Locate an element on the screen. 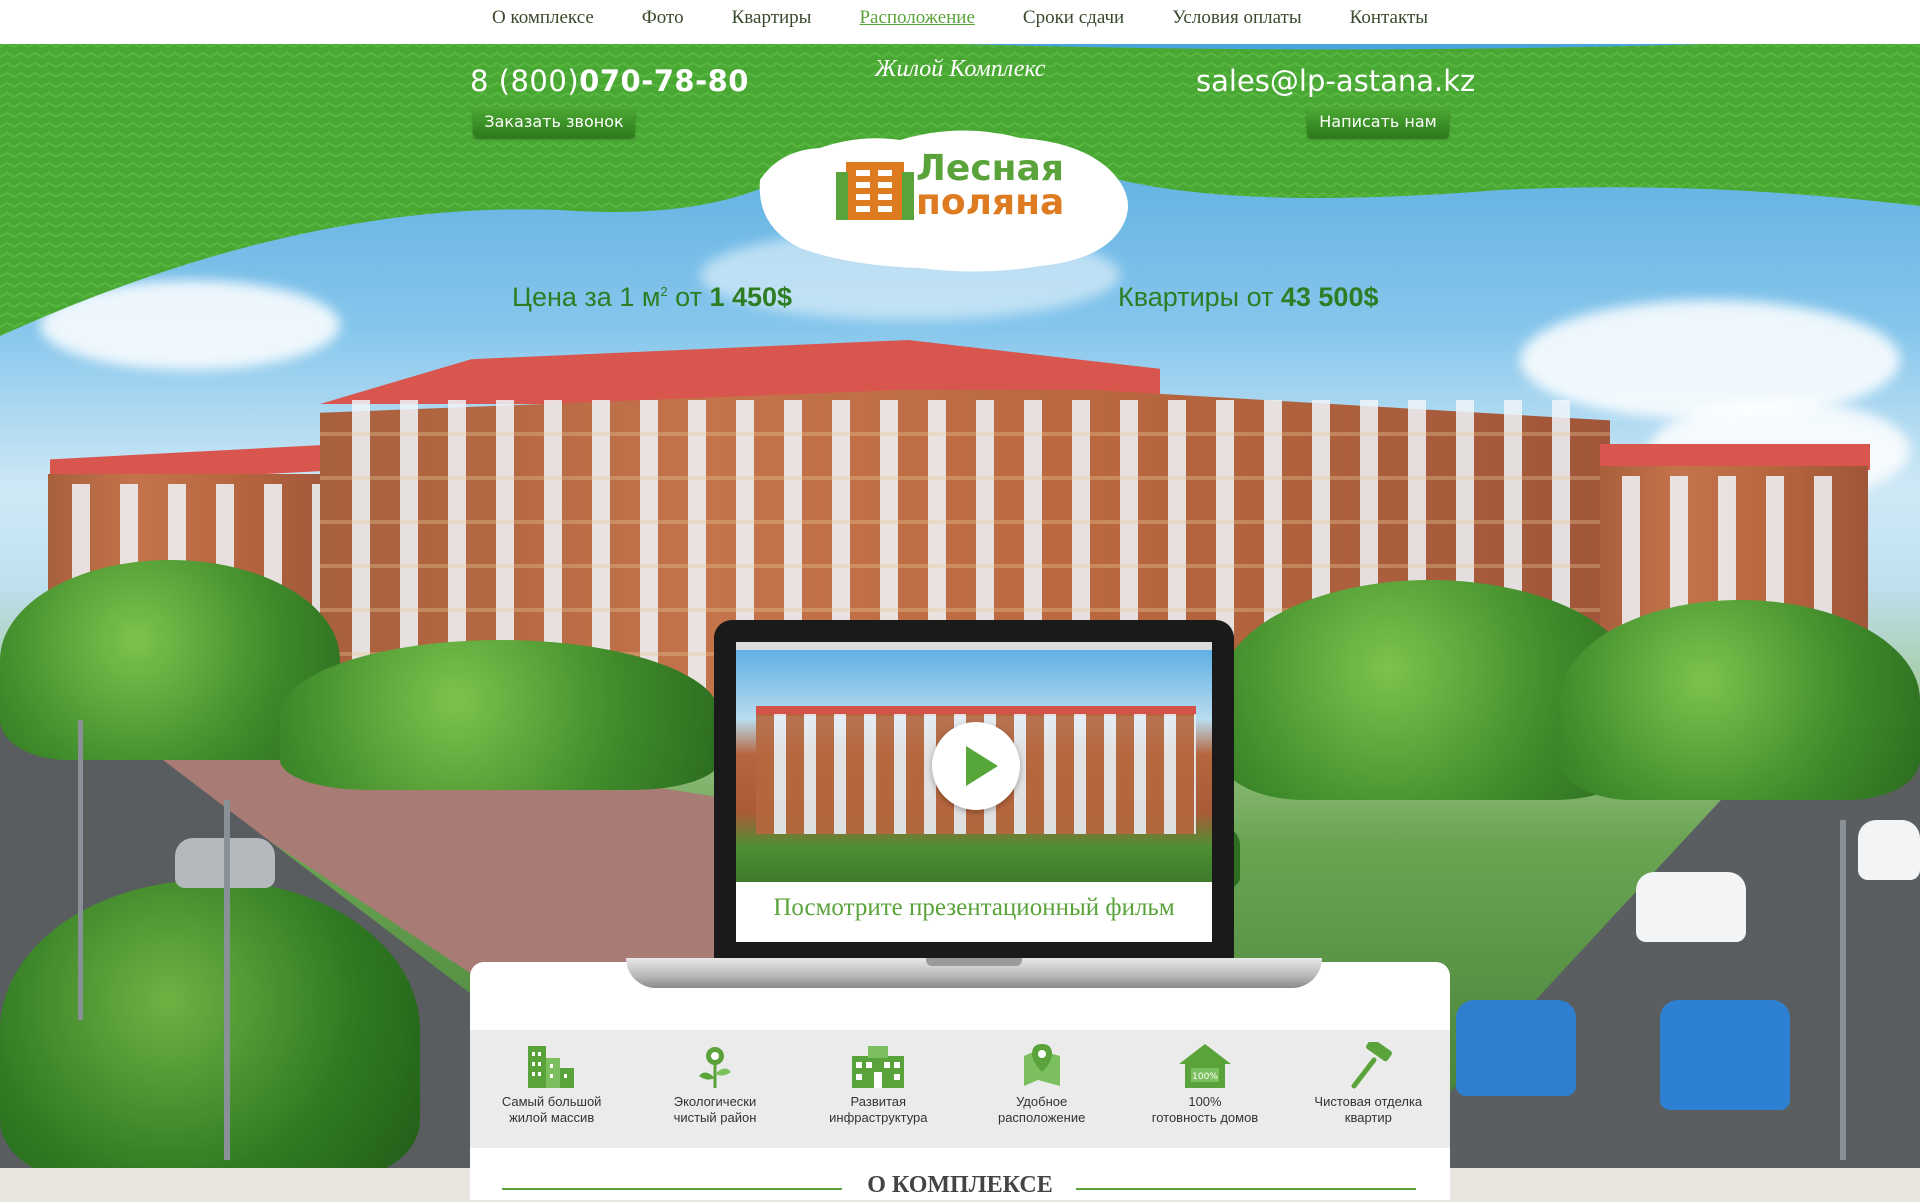 The width and height of the screenshot is (1920, 1202). feature-label-line1: 100% is located at coordinates (1205, 1101).